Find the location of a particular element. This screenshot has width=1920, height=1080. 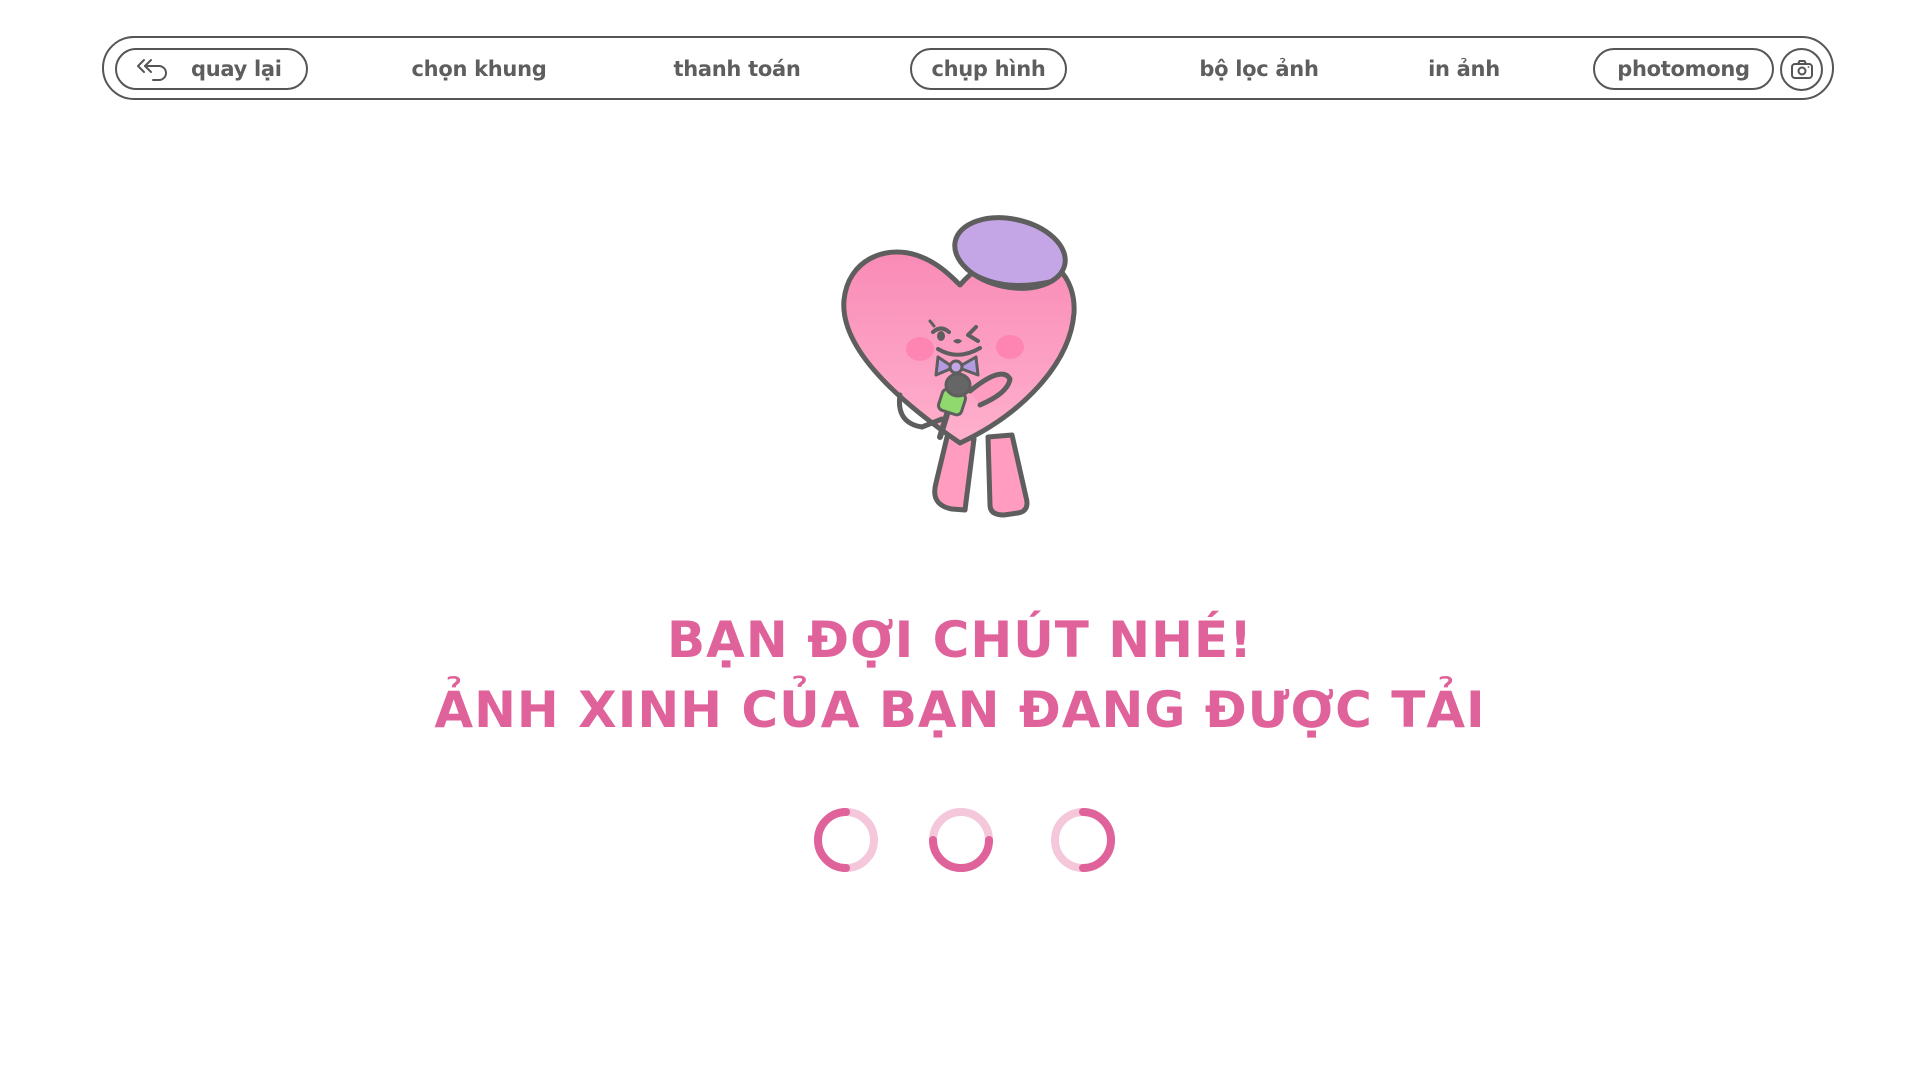

nav-item-payment: thanh toán is located at coordinates (737, 69).